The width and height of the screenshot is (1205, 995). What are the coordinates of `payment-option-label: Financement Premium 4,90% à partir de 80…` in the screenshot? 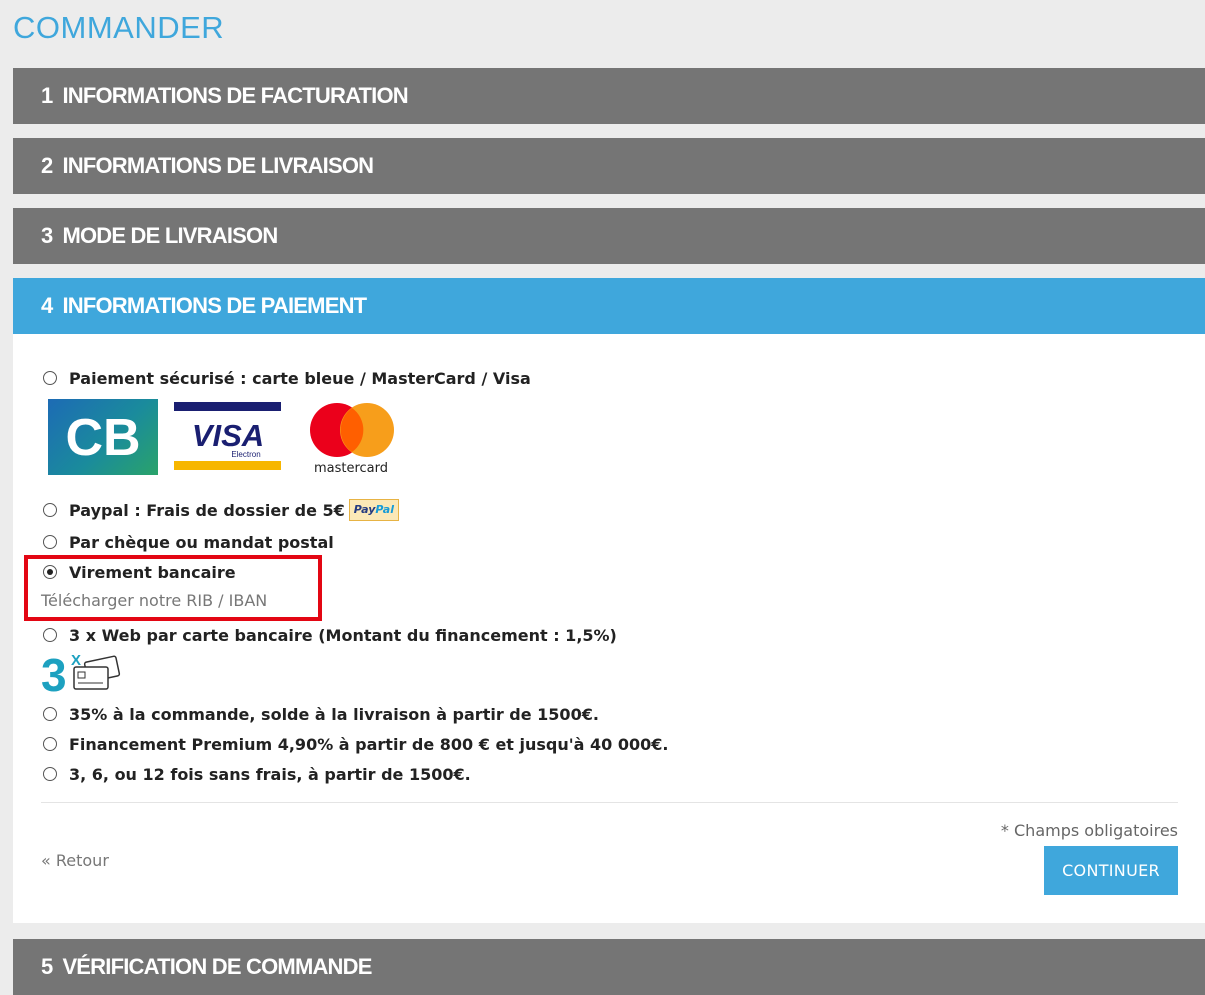 It's located at (369, 744).